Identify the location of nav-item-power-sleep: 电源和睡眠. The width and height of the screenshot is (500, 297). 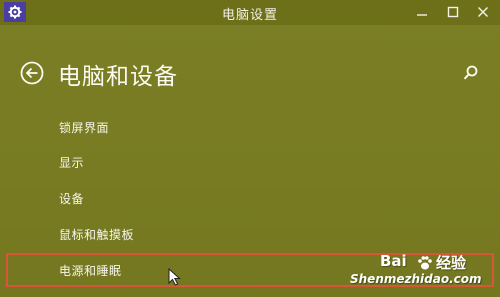
(90, 270).